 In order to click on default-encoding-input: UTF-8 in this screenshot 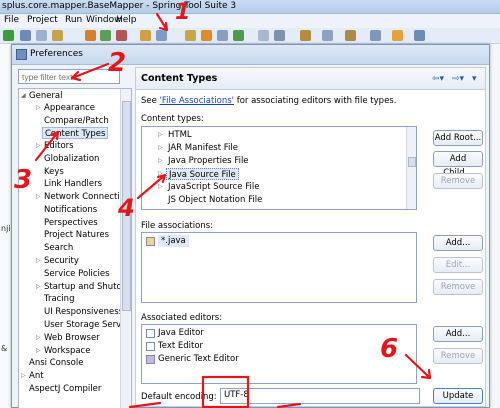, I will do `click(320, 396)`.